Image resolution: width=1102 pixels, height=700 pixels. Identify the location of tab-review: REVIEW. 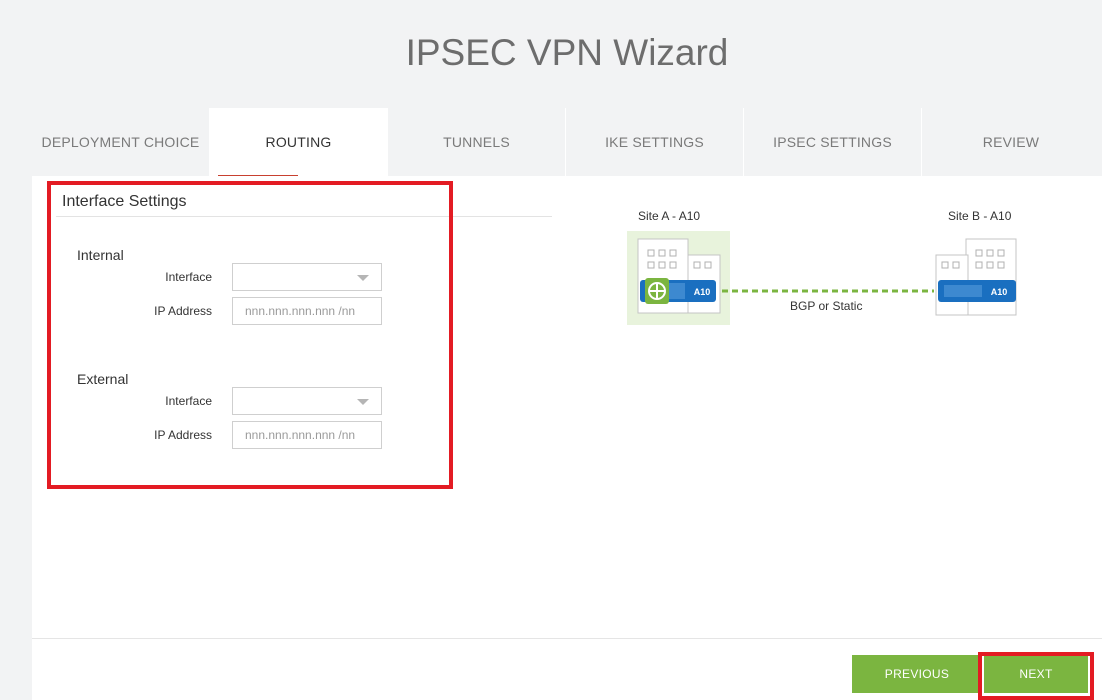
(1011, 142).